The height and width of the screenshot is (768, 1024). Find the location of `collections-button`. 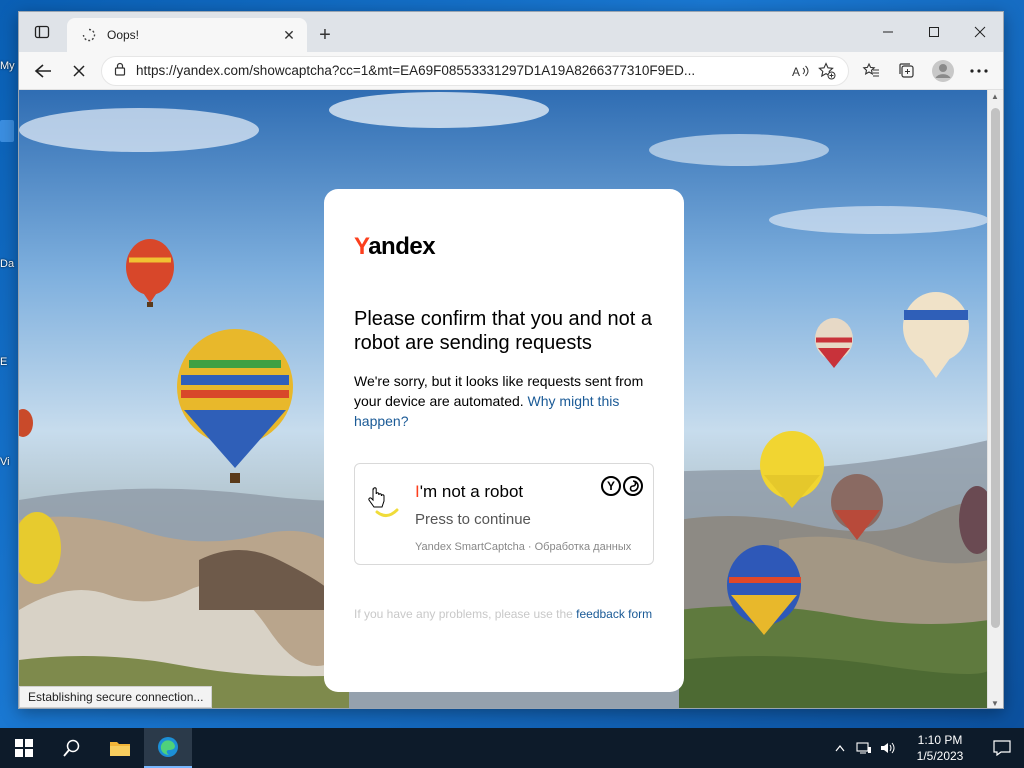

collections-button is located at coordinates (907, 71).